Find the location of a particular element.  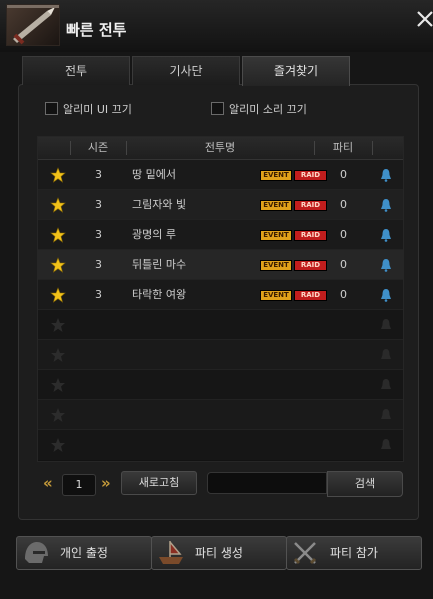

solo-sortie-label: 개인 출정 is located at coordinates (84, 553).